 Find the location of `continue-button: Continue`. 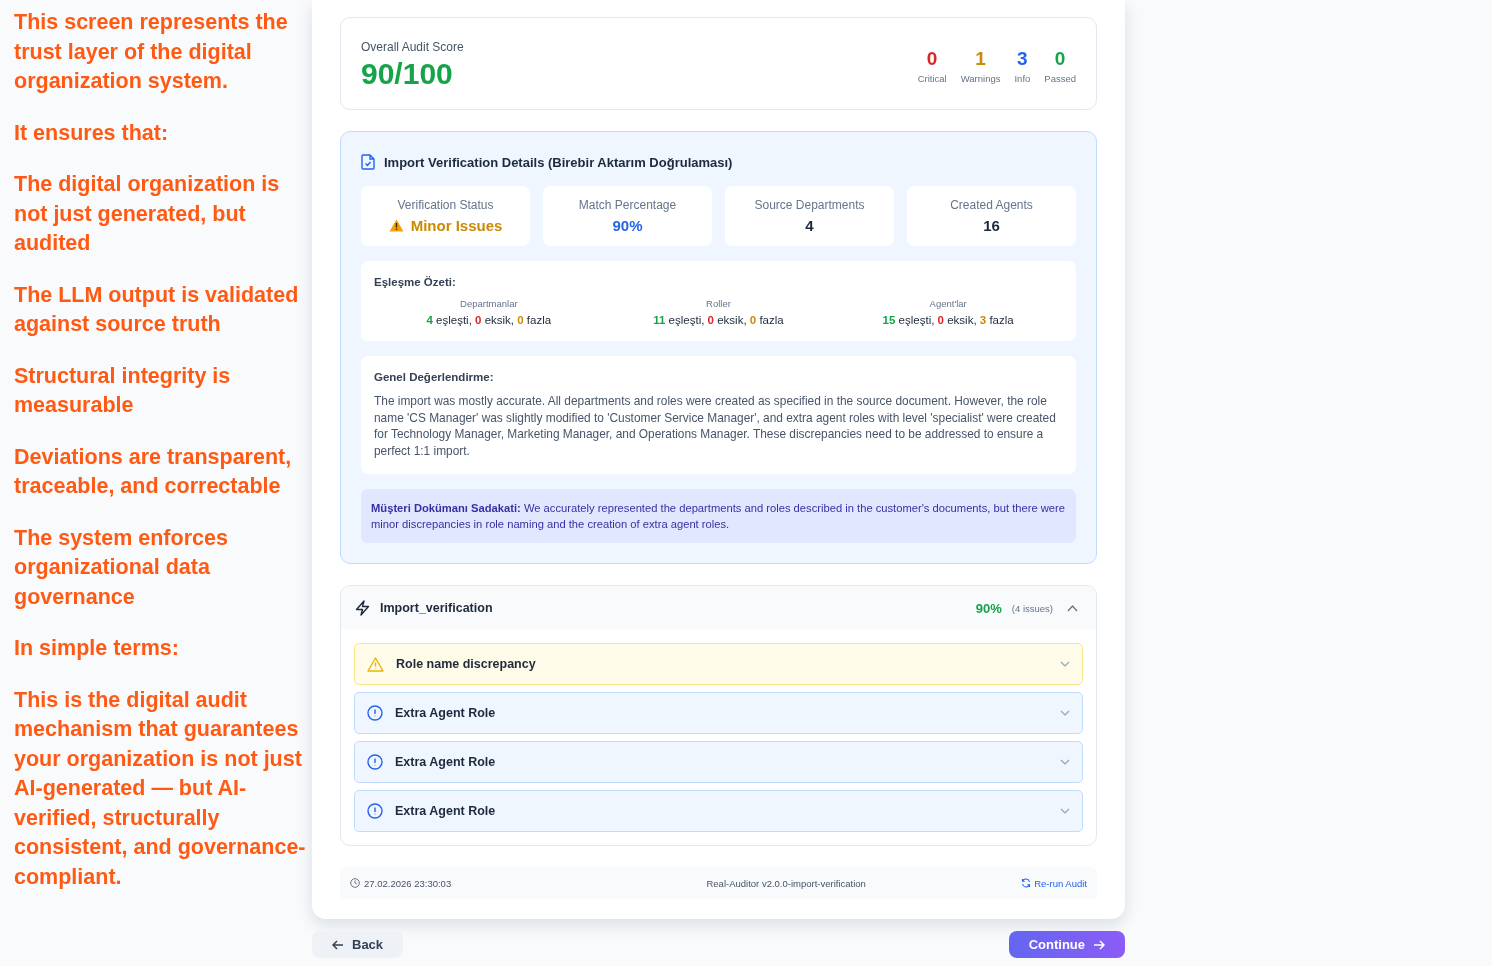

continue-button: Continue is located at coordinates (1066, 944).